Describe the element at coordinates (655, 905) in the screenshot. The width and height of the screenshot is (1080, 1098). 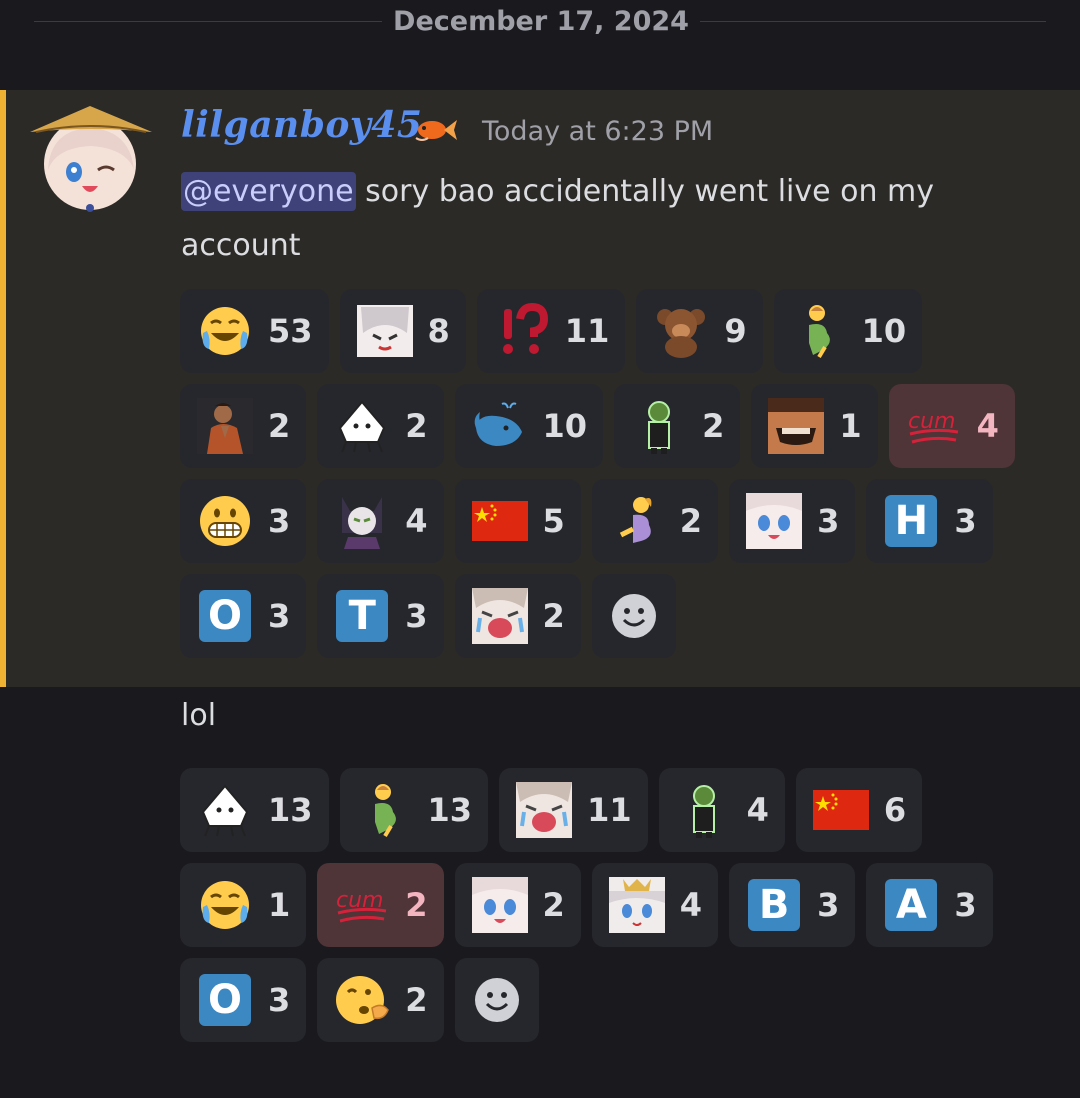
I see `reaction-anime-crown: 4` at that location.